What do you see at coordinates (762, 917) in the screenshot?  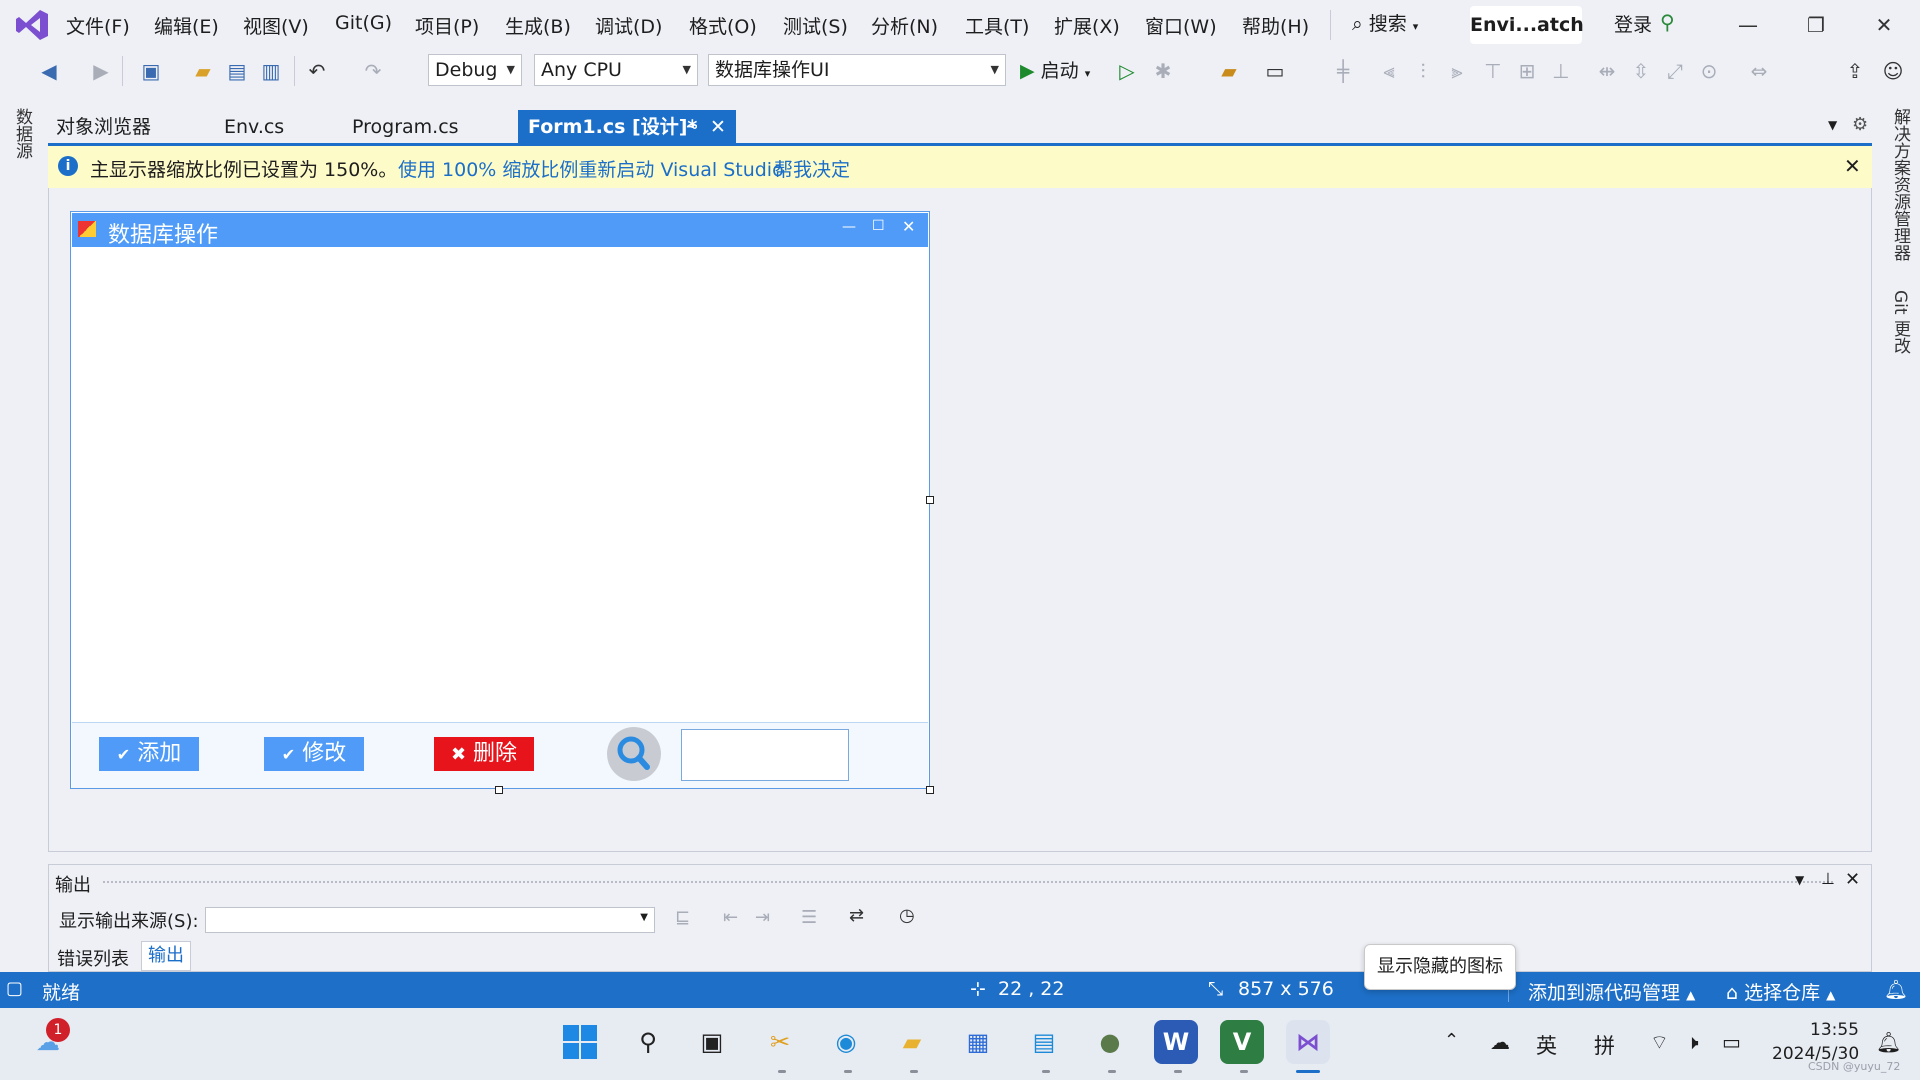 I see `next-message-icon: ⇥` at bounding box center [762, 917].